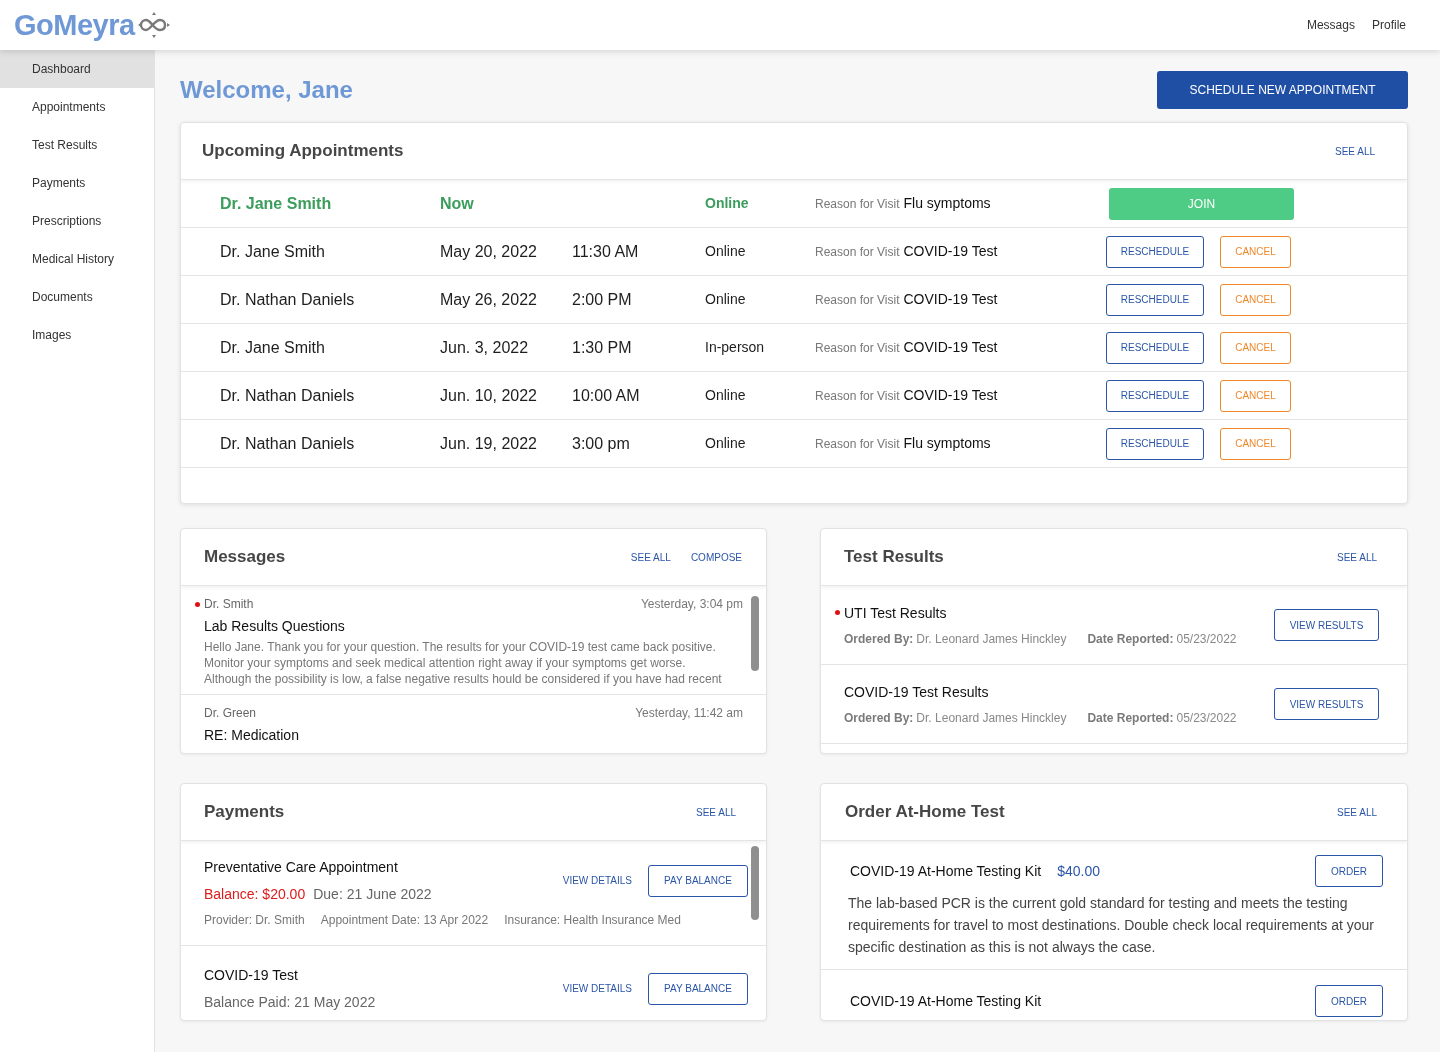  Describe the element at coordinates (404, 920) in the screenshot. I see `payment-detail: Appointment Date: 13 Apr 2022` at that location.